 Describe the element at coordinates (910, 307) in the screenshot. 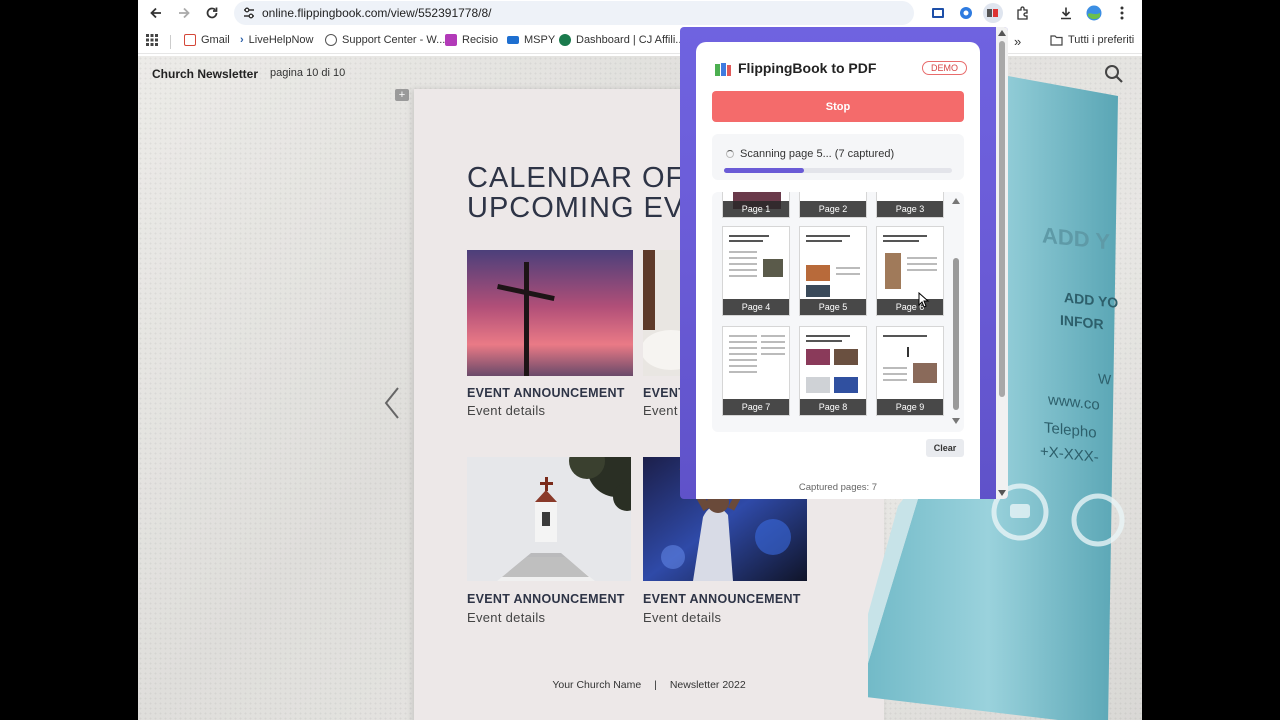

I see `thumbnail-label: Page 6` at that location.